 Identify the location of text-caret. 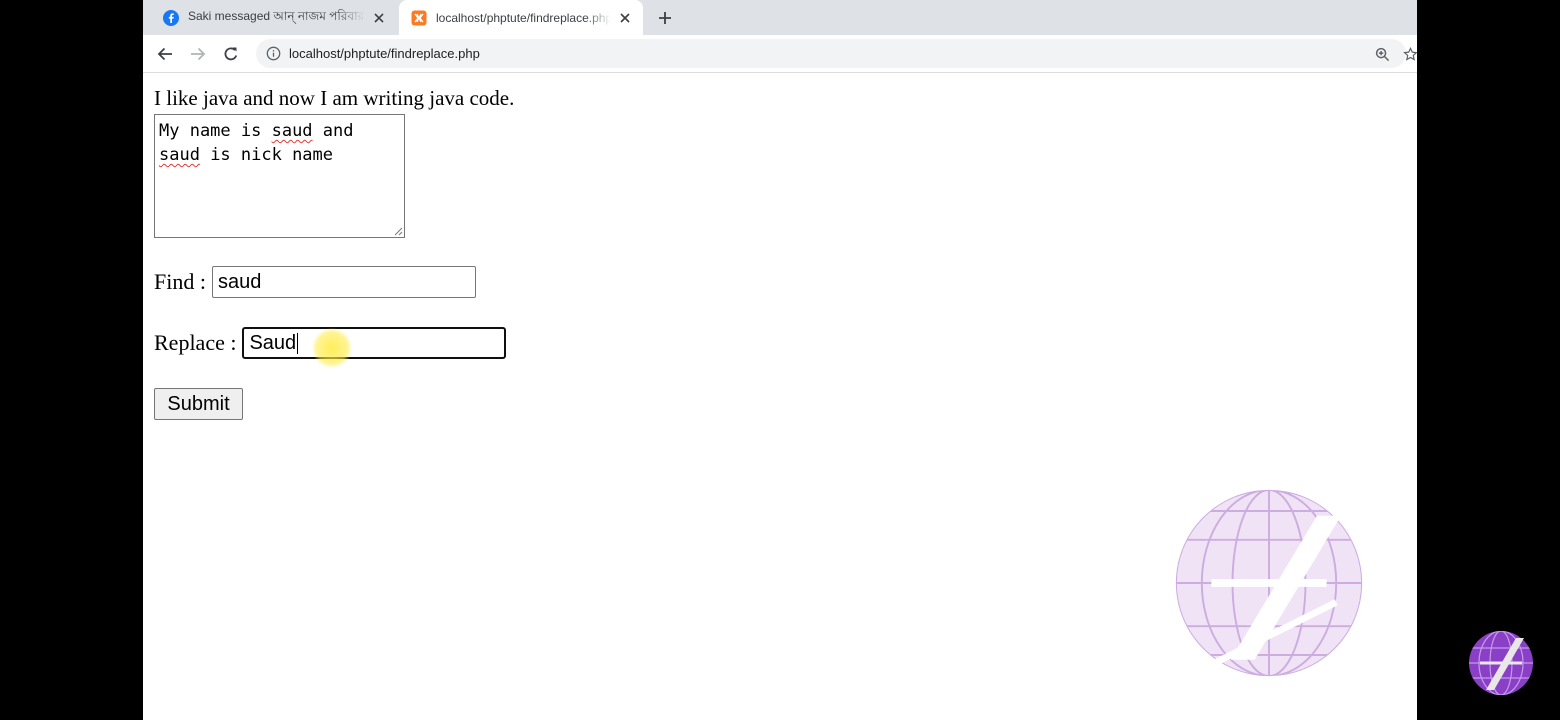
(298, 343).